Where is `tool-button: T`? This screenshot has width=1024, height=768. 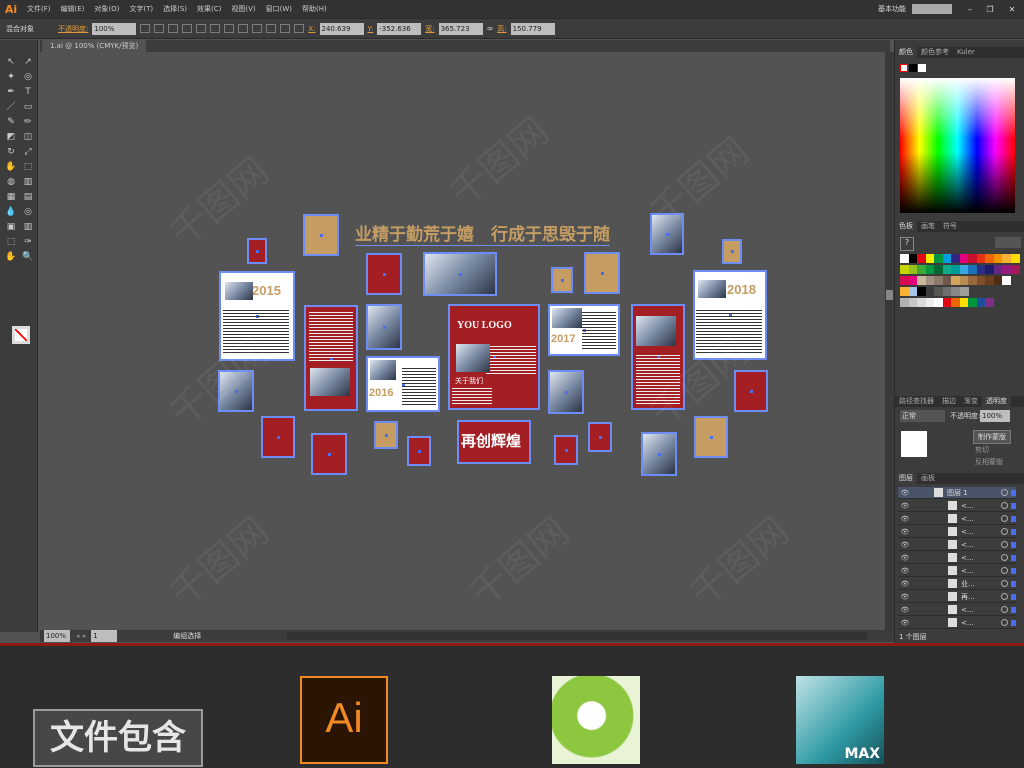
tool-button: T is located at coordinates (28, 92).